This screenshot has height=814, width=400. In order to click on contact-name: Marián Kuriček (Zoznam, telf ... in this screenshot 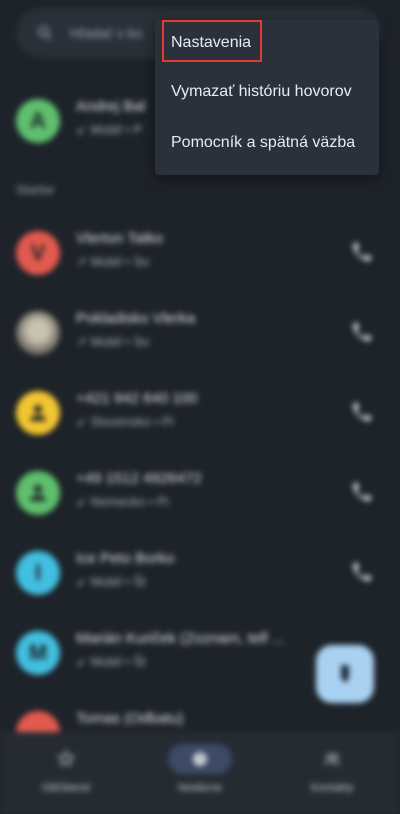, I will do `click(180, 638)`.